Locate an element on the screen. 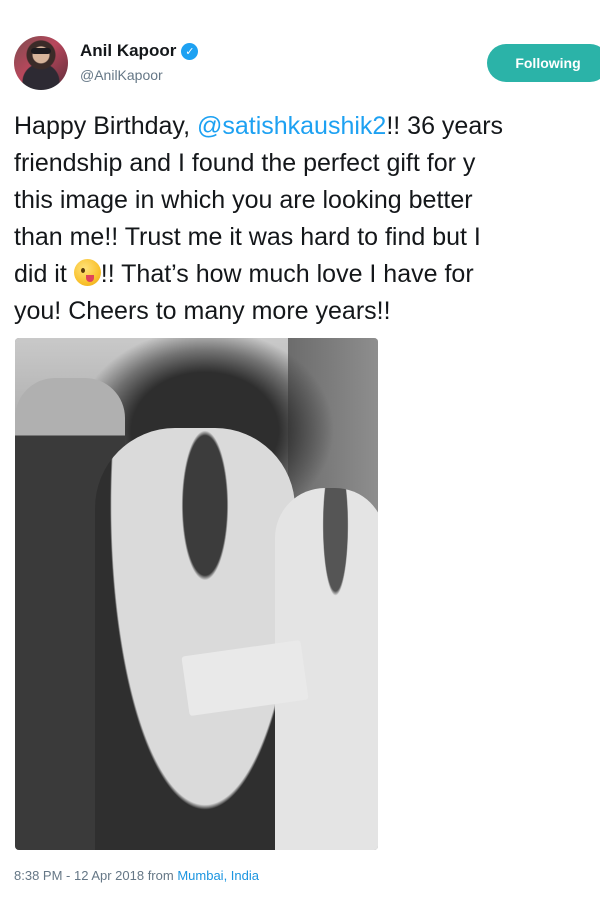  name-row: Anil Kapoor ✓ is located at coordinates (139, 51).